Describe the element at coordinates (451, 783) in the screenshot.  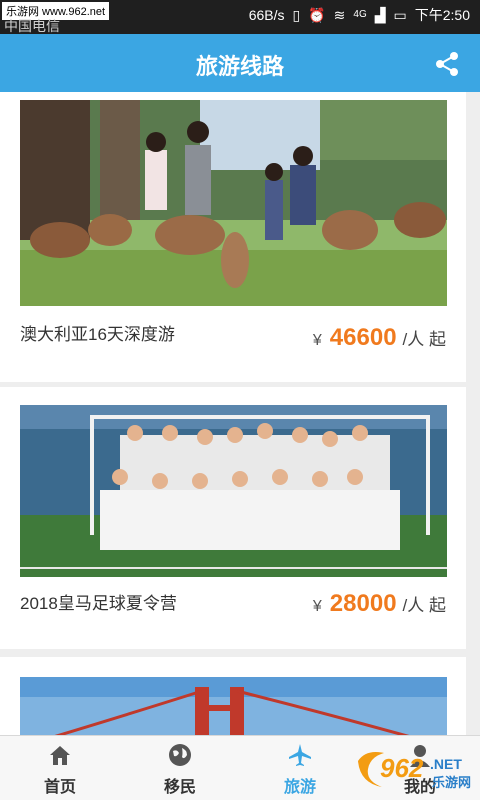
I see `brand-caption: 乐游网` at that location.